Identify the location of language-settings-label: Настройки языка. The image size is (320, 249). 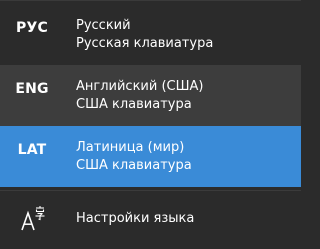
(135, 218).